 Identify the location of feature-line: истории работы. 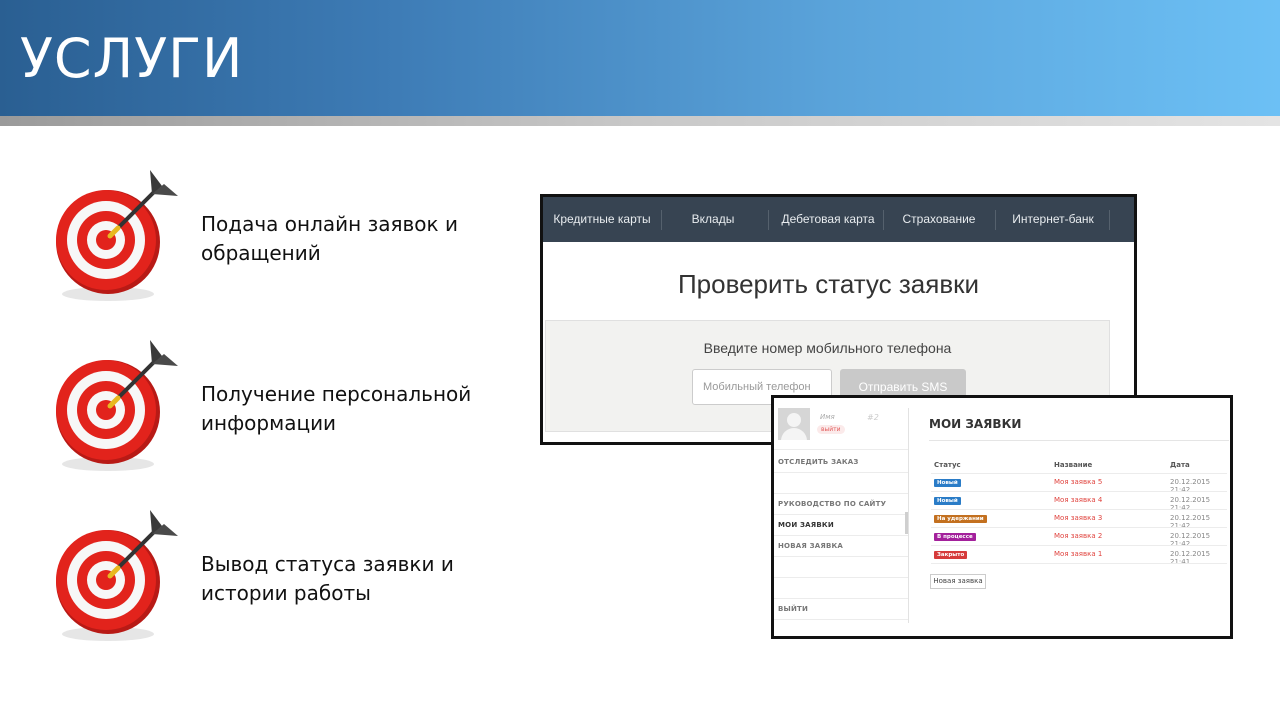
(286, 593).